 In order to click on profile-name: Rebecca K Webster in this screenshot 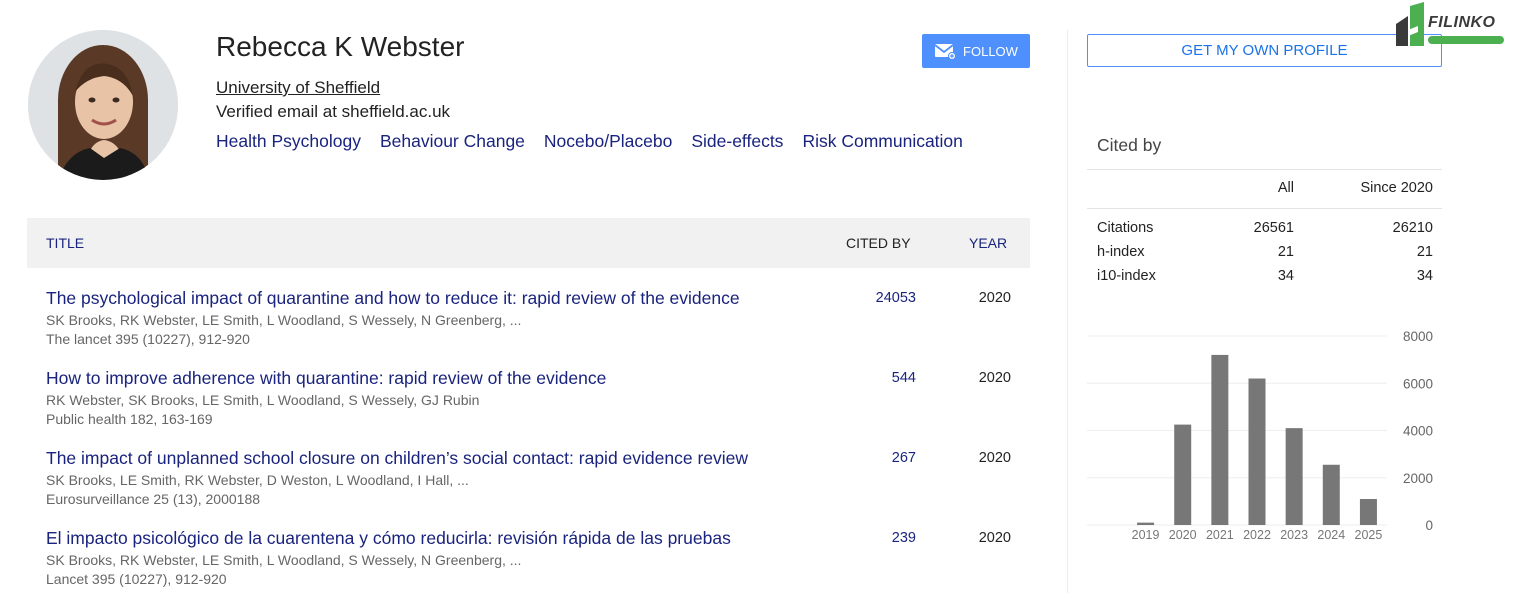, I will do `click(340, 46)`.